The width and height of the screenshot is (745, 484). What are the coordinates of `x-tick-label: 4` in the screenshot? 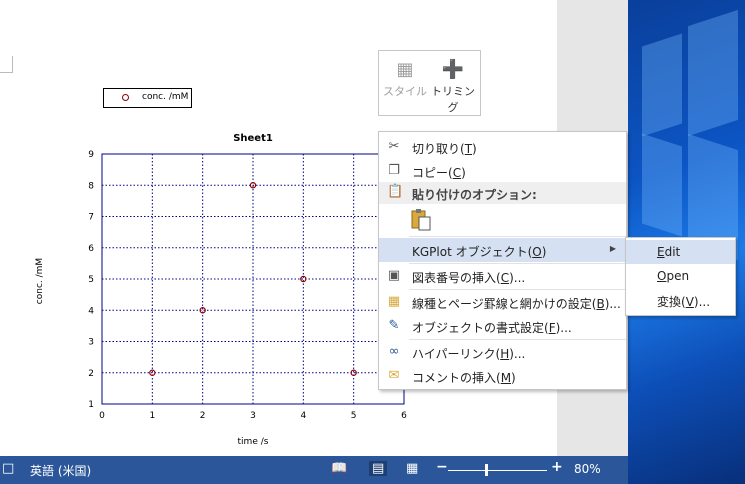 It's located at (303, 416).